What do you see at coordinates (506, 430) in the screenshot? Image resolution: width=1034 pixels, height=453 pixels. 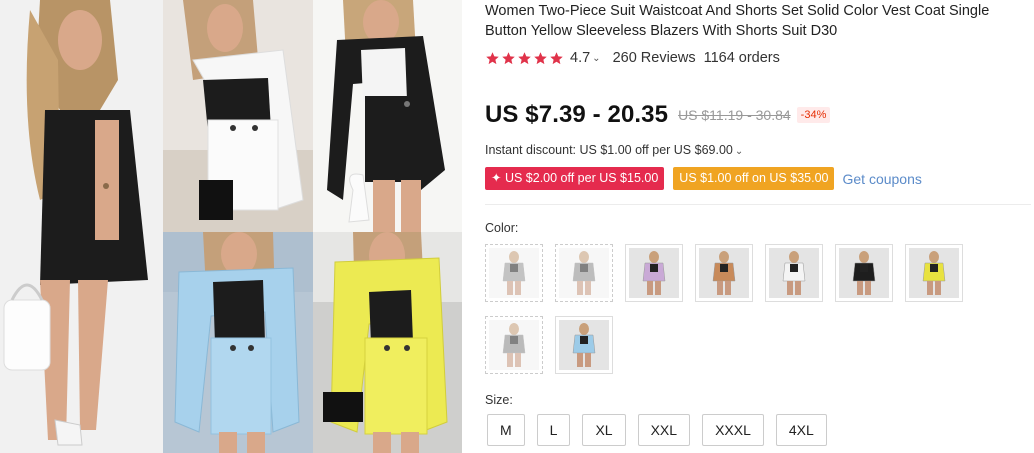 I see `size-option-m: M` at bounding box center [506, 430].